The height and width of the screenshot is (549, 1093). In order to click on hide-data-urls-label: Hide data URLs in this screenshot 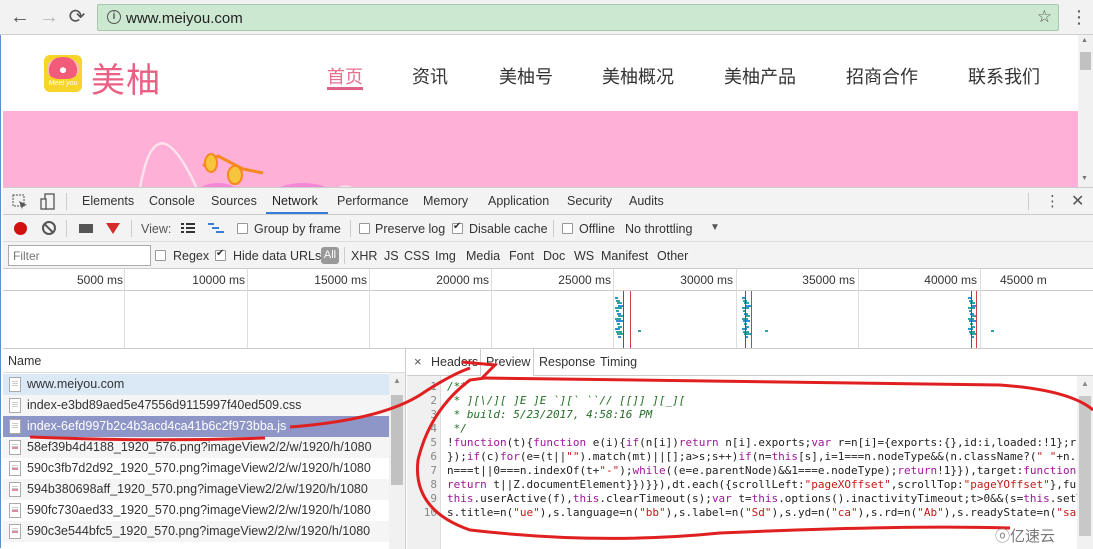, I will do `click(277, 256)`.